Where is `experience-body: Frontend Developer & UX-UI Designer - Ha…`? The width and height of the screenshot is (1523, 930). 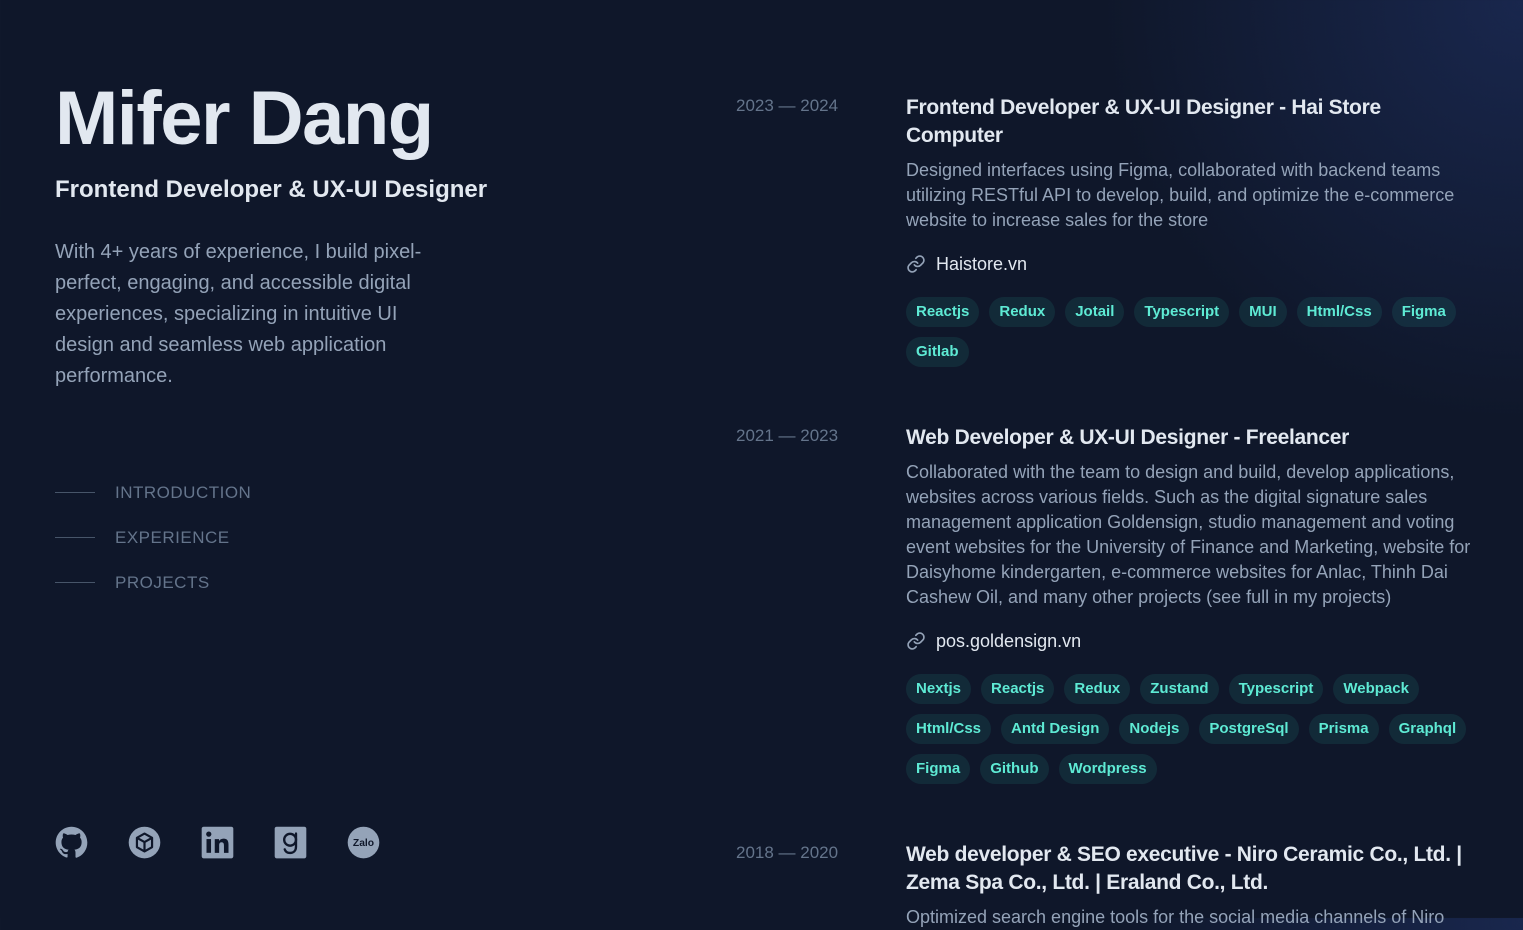 experience-body: Frontend Developer & UX-UI Designer - Ha… is located at coordinates (1191, 230).